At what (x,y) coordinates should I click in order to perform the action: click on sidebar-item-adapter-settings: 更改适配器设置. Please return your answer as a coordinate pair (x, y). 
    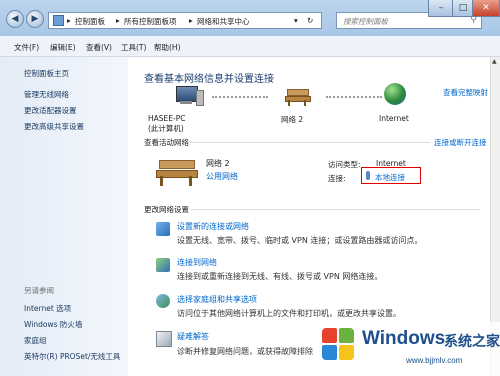
    Looking at the image, I should click on (50, 110).